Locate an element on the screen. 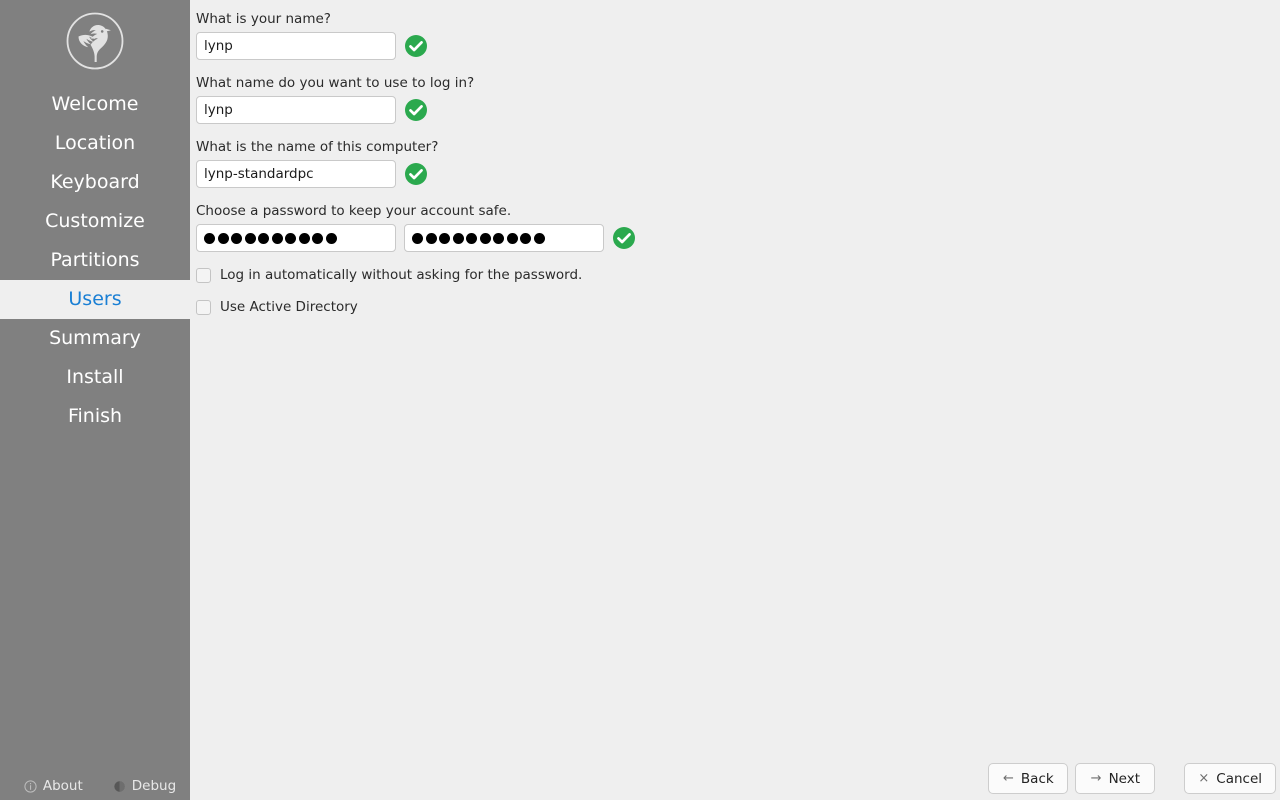  fullname-input is located at coordinates (296, 46).